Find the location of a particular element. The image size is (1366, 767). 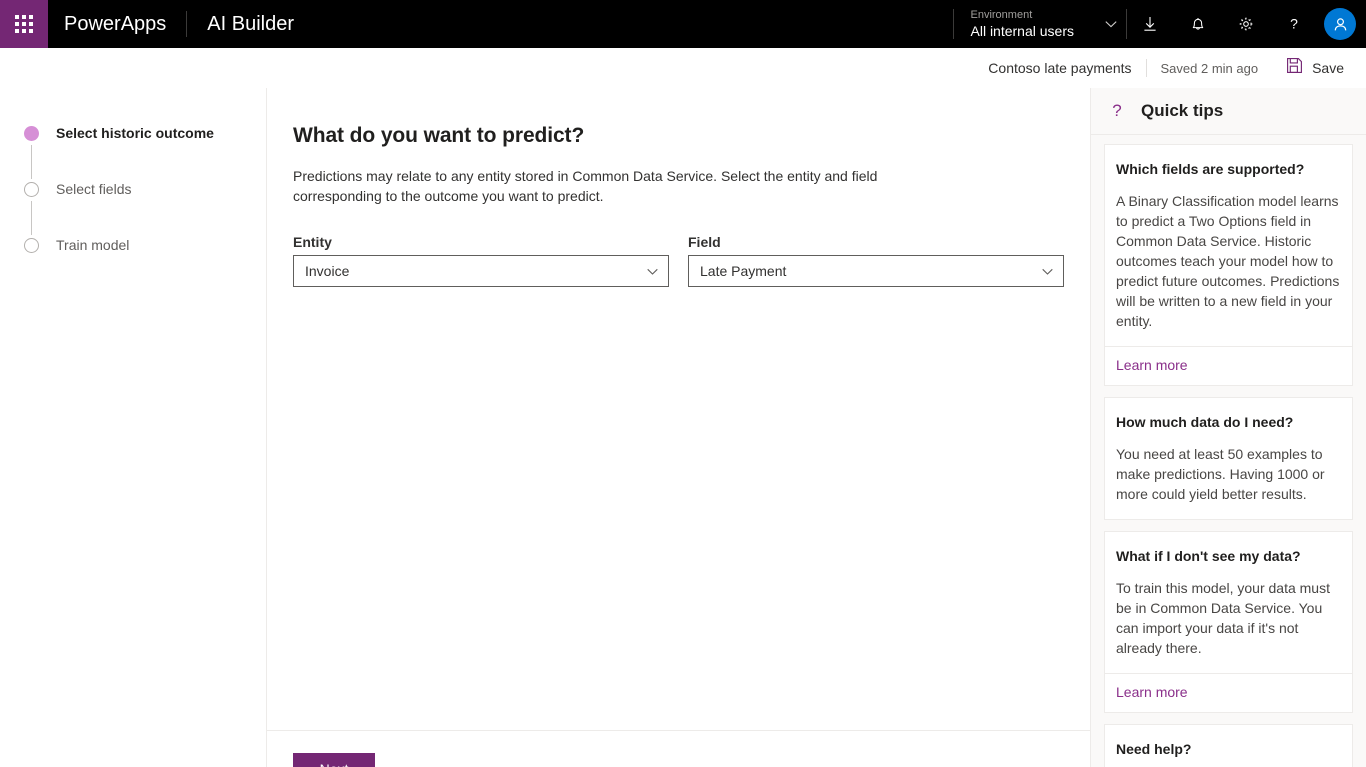

tip-card-title: Which fields are supported? is located at coordinates (1210, 169).